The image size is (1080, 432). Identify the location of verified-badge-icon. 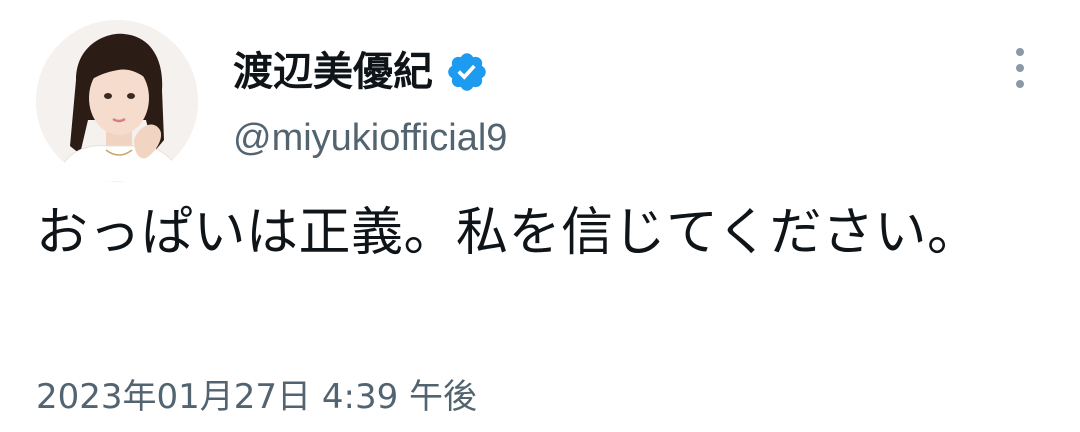
(467, 72).